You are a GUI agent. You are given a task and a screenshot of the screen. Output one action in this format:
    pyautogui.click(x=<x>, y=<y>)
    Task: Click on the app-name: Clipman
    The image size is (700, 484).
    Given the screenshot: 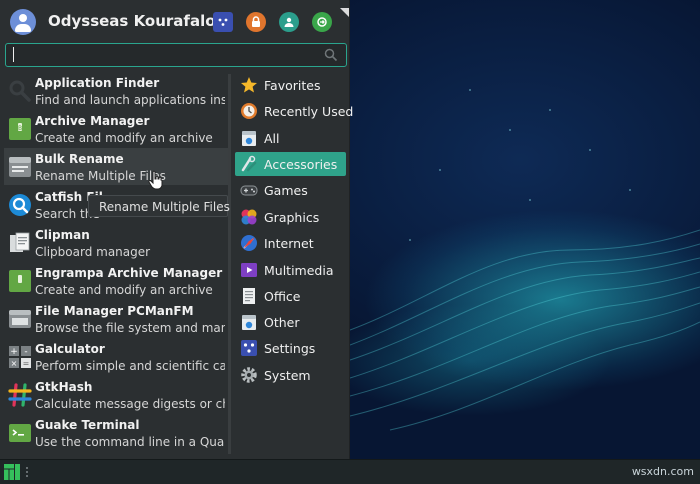 What is the action you would take?
    pyautogui.click(x=62, y=235)
    